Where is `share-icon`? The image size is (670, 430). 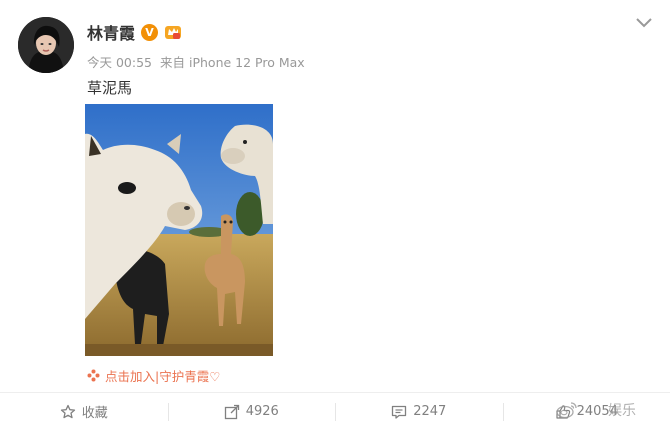 share-icon is located at coordinates (231, 411).